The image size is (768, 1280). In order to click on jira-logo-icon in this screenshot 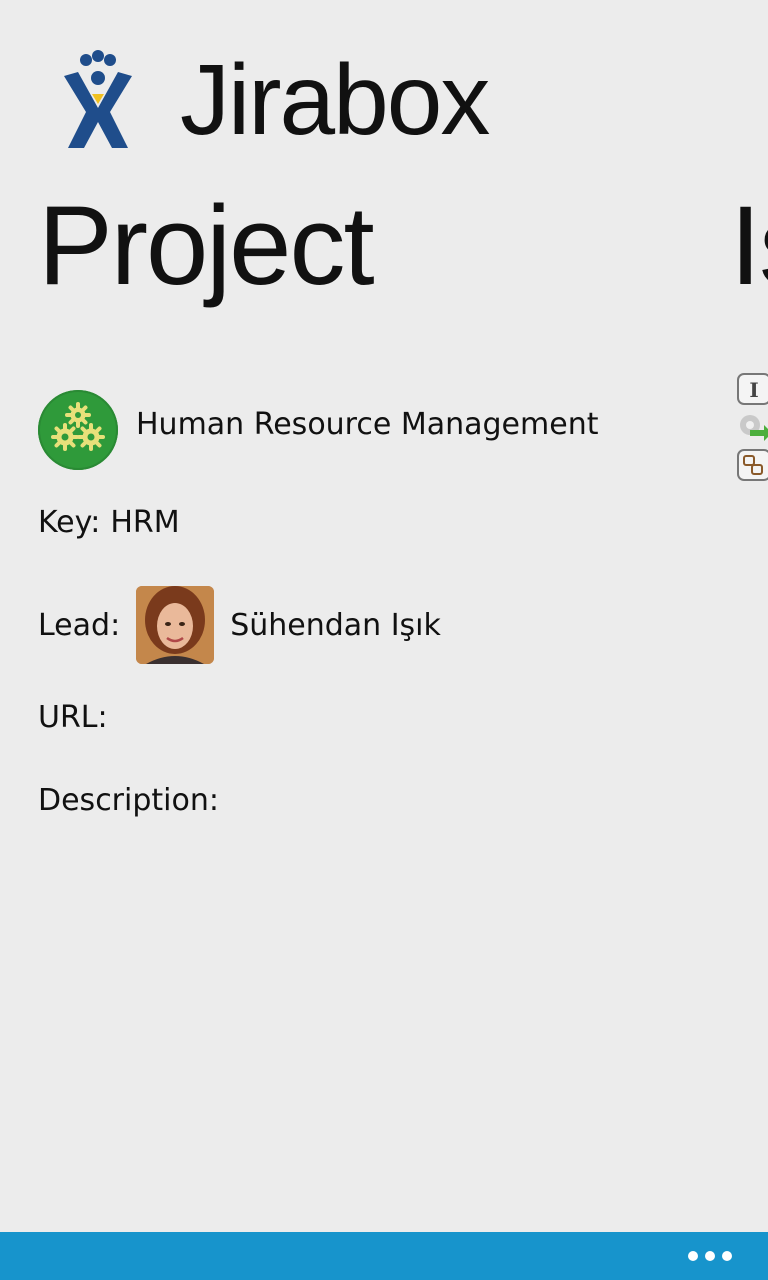, I will do `click(98, 99)`.